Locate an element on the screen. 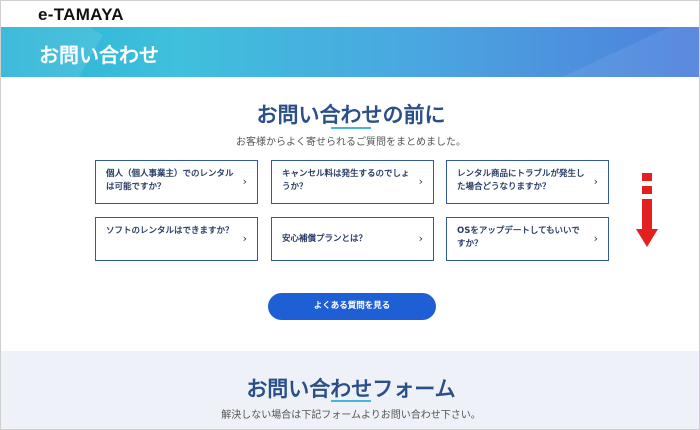 The height and width of the screenshot is (430, 700). form-section-subtitle: 解決しない場合は下記フォームよりお問い合わせ下さい。 is located at coordinates (351, 415).